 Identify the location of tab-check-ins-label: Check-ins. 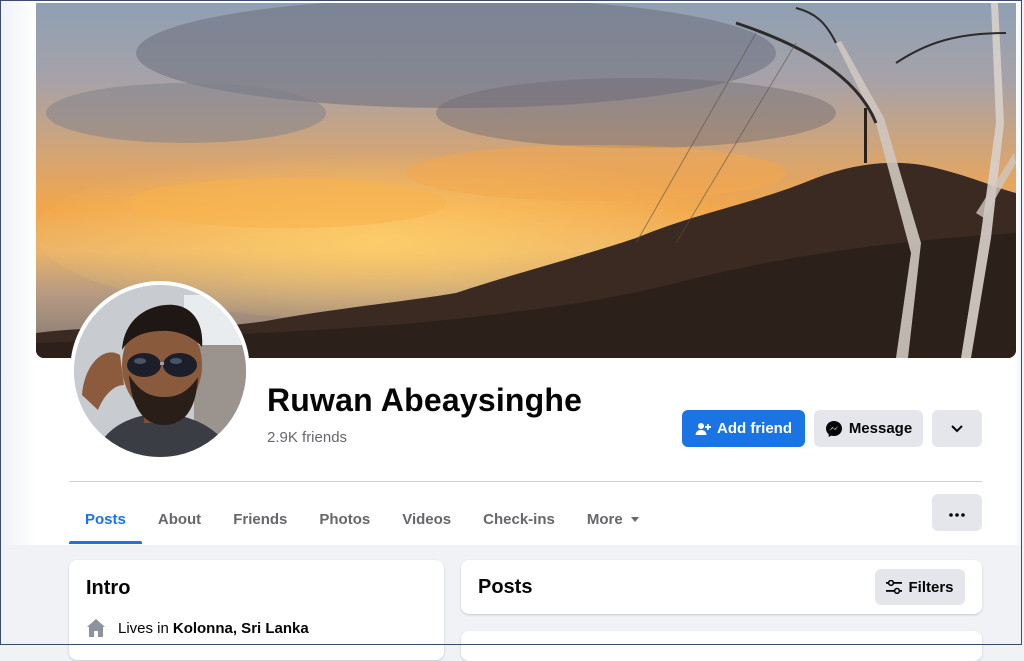
(519, 519).